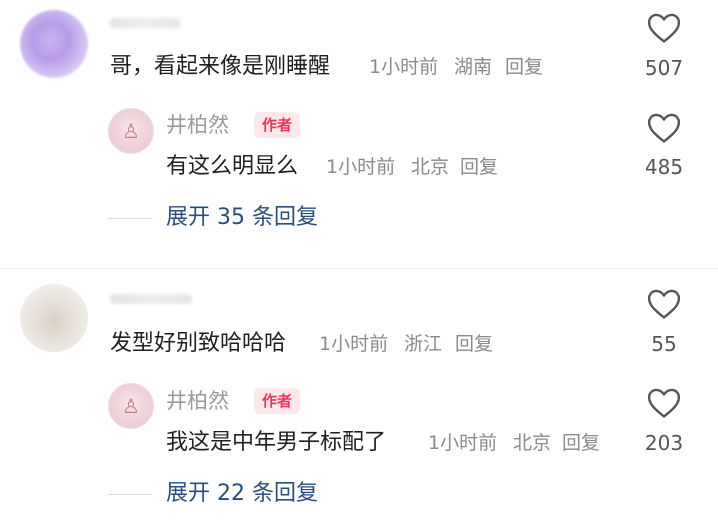  I want to click on like-count: 55, so click(664, 344).